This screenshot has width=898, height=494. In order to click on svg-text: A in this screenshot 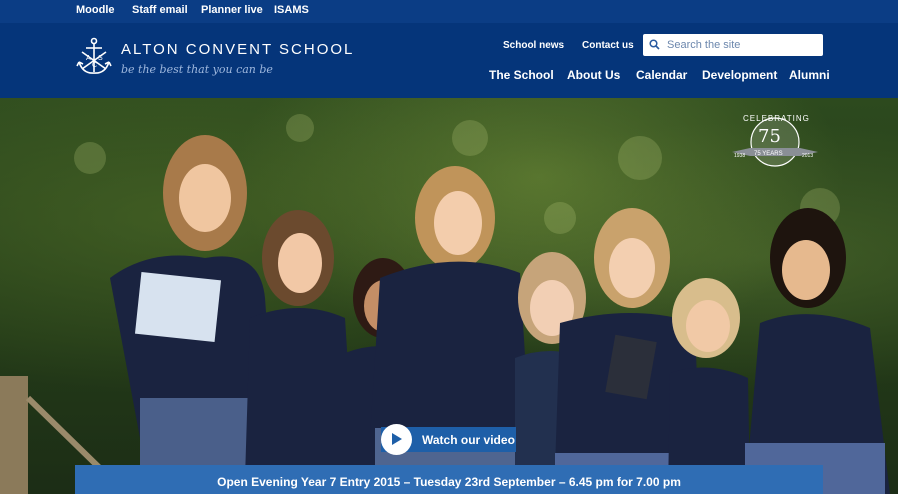, I will do `click(88, 58)`.